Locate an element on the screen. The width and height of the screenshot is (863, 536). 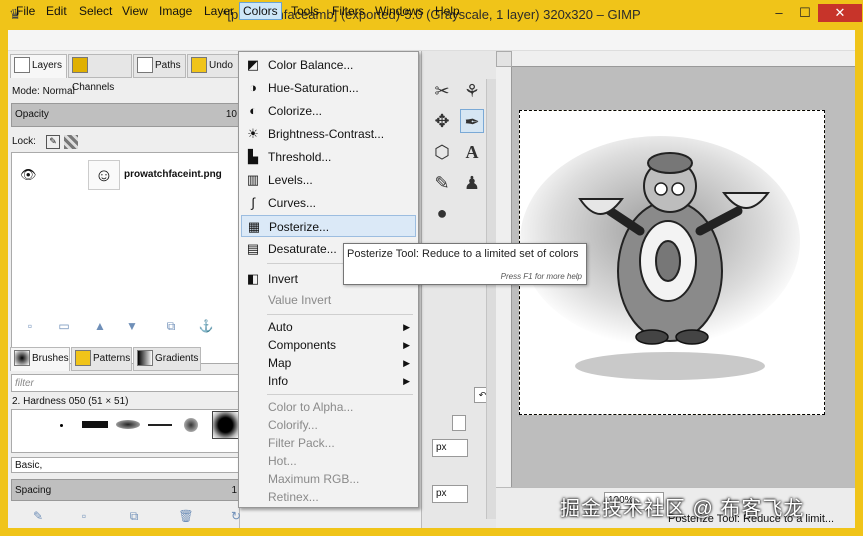
menu-colors: Colors is located at coordinates (260, 11).